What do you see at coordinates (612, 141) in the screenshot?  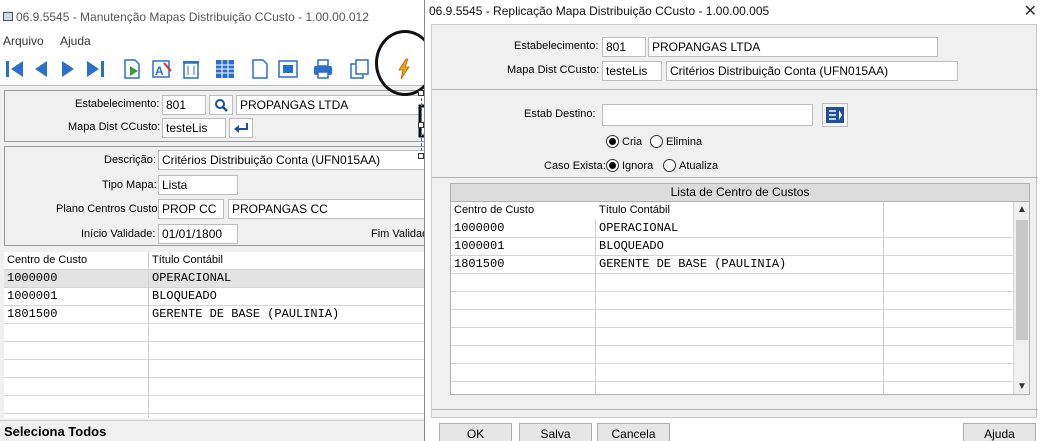 I see `radio-cria` at bounding box center [612, 141].